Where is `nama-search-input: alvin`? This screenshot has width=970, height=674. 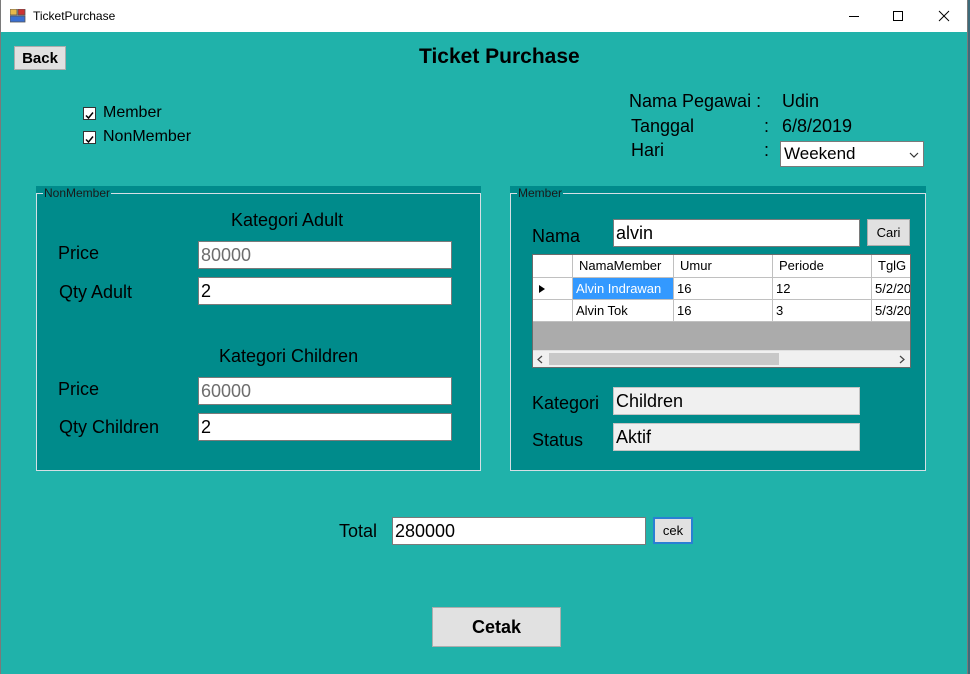 nama-search-input: alvin is located at coordinates (736, 233).